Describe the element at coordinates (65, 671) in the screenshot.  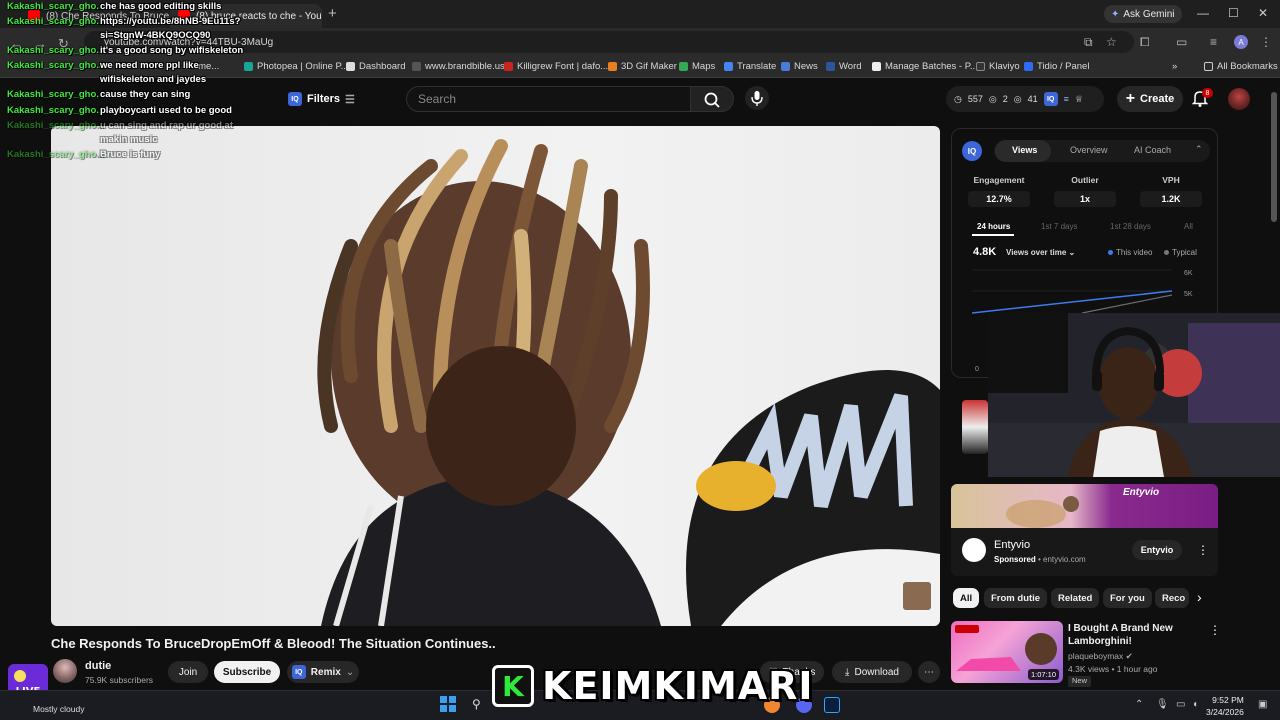
I see `channel-avatar` at that location.